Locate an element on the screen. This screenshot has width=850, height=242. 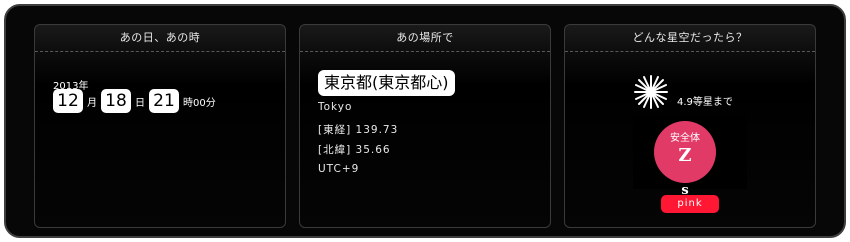
longitude-label: [東経] 139.73 is located at coordinates (358, 130).